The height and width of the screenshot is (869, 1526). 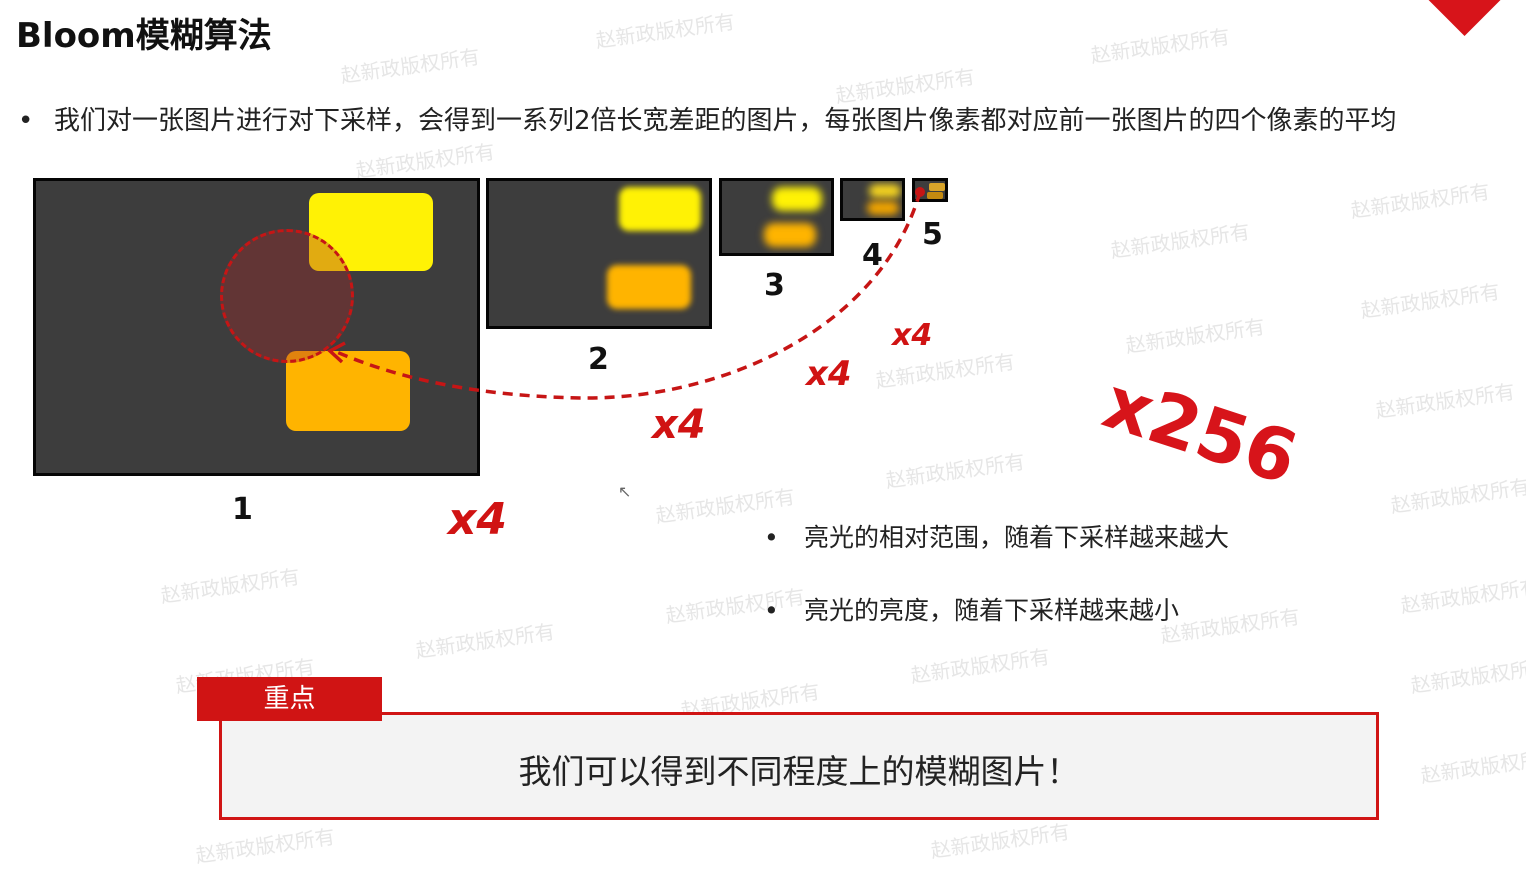 I want to click on key-point-tag: 重点, so click(x=289, y=699).